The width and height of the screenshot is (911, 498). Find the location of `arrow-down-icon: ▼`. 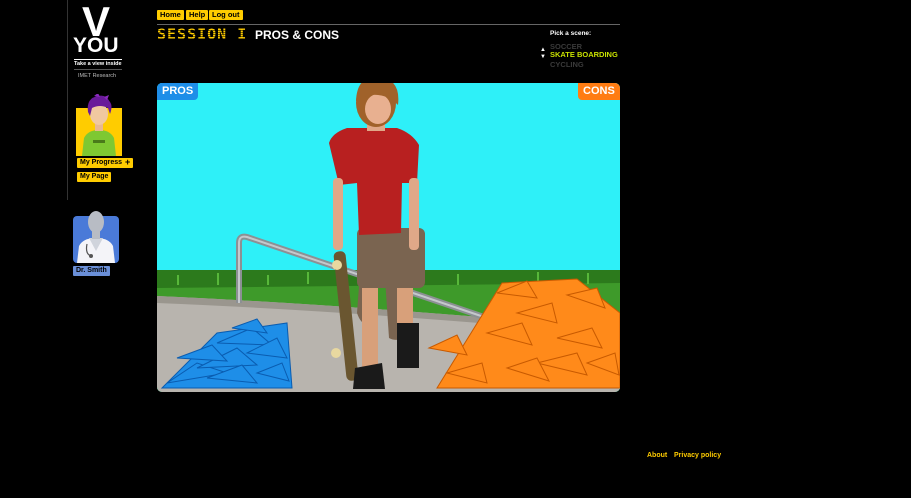

arrow-down-icon: ▼ is located at coordinates (543, 57).